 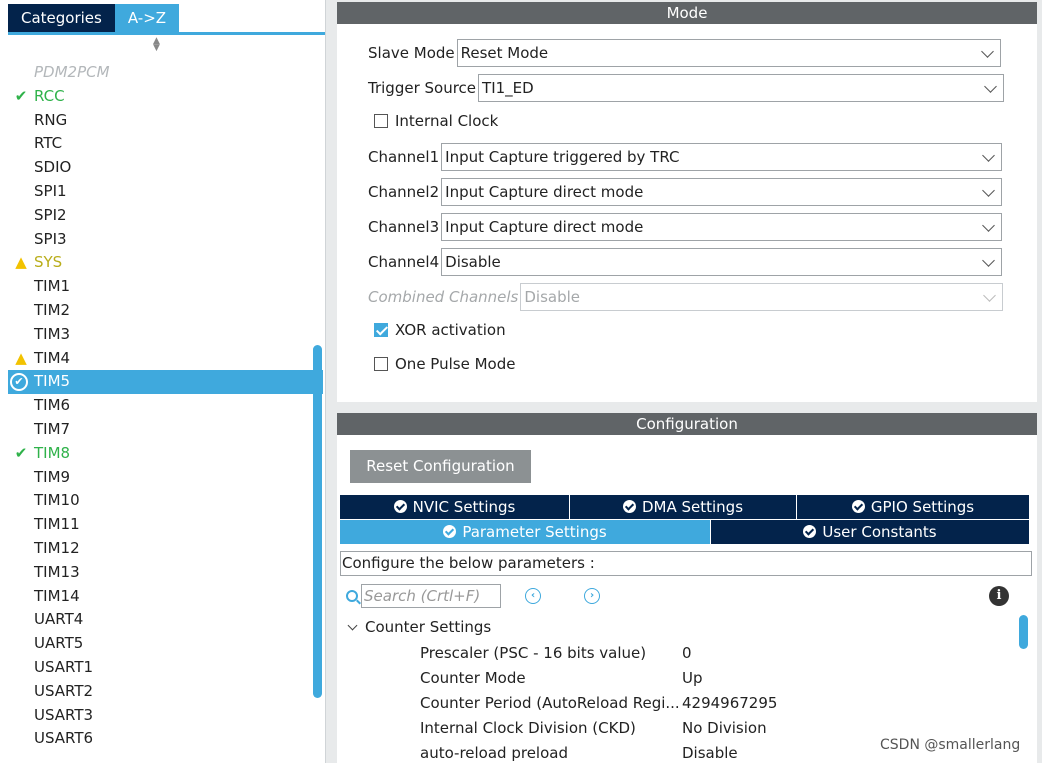 What do you see at coordinates (870, 532) in the screenshot?
I see `tab-user-constants: User Constants` at bounding box center [870, 532].